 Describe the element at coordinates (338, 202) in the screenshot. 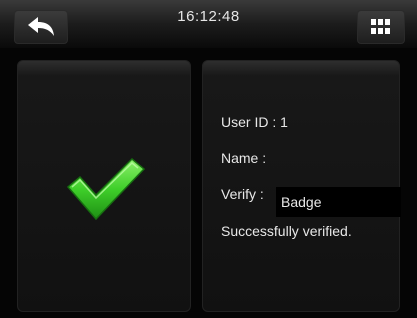

I see `verify-value: Badge` at that location.